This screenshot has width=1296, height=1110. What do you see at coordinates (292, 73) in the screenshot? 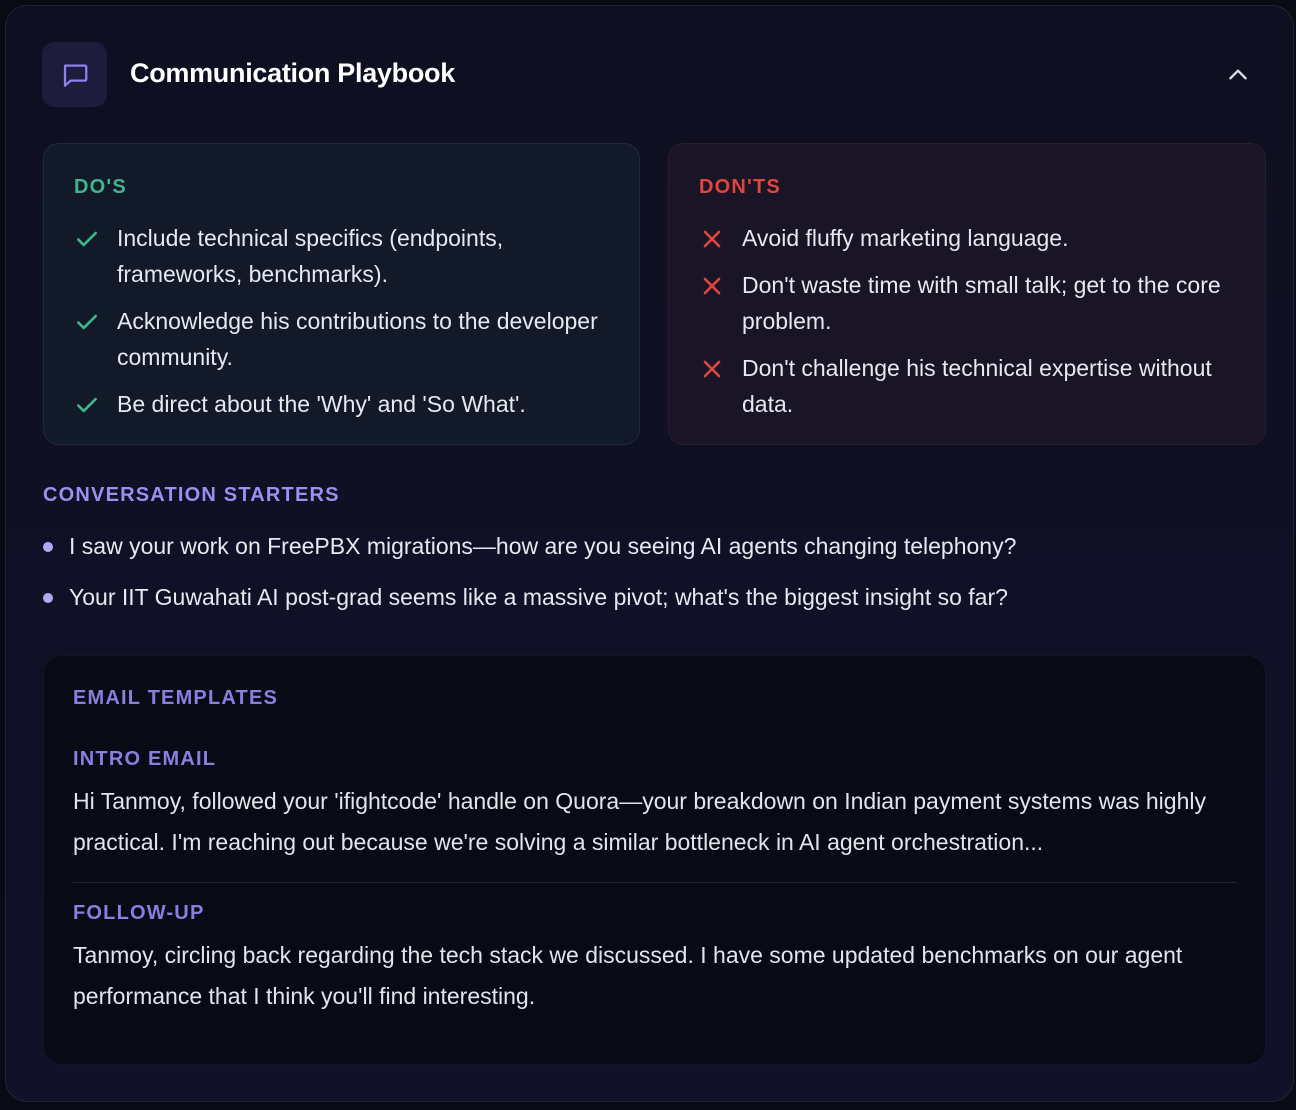
I see `page-title: Communication Playbook` at bounding box center [292, 73].